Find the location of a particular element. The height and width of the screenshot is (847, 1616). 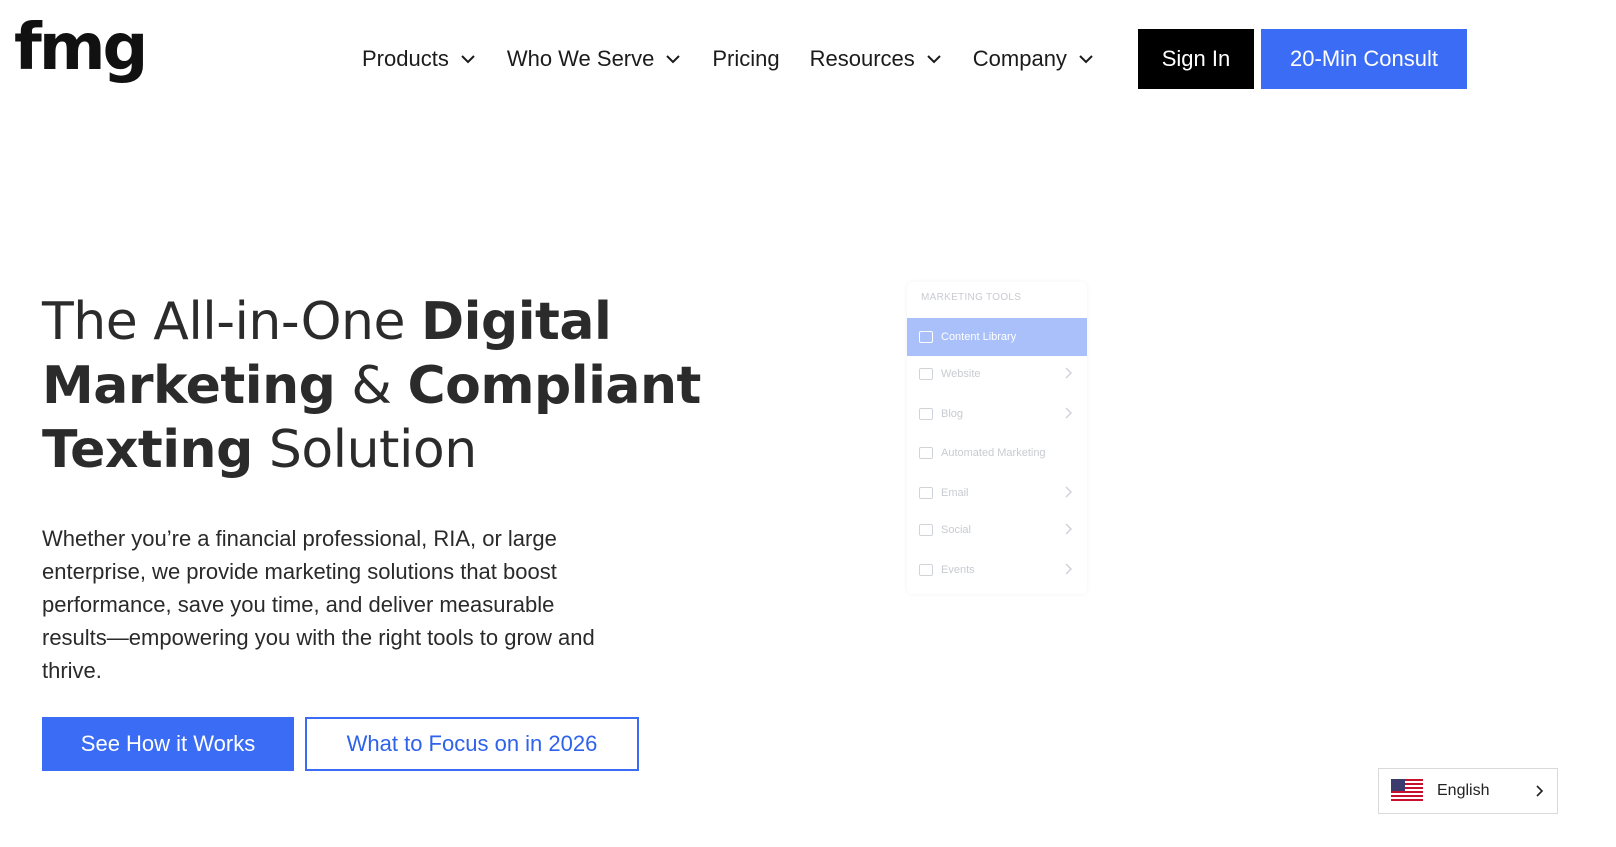

tools-panel-title: MARKETING TOOLS is located at coordinates (971, 297).